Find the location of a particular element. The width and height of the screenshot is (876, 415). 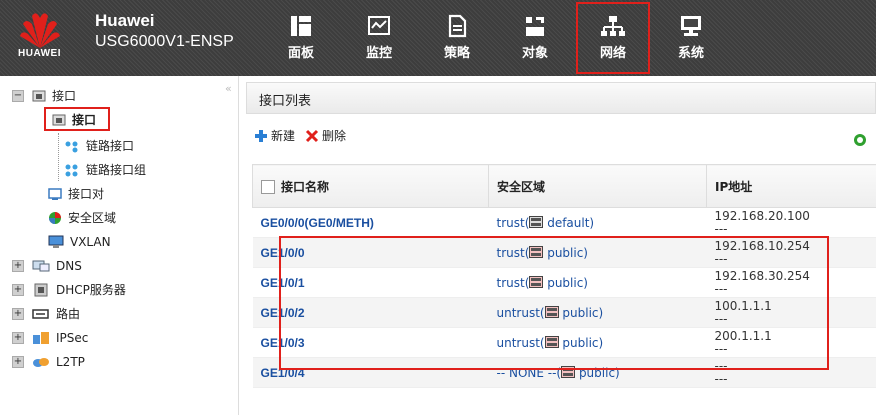

nav-policy: 策略 is located at coordinates (457, 38).